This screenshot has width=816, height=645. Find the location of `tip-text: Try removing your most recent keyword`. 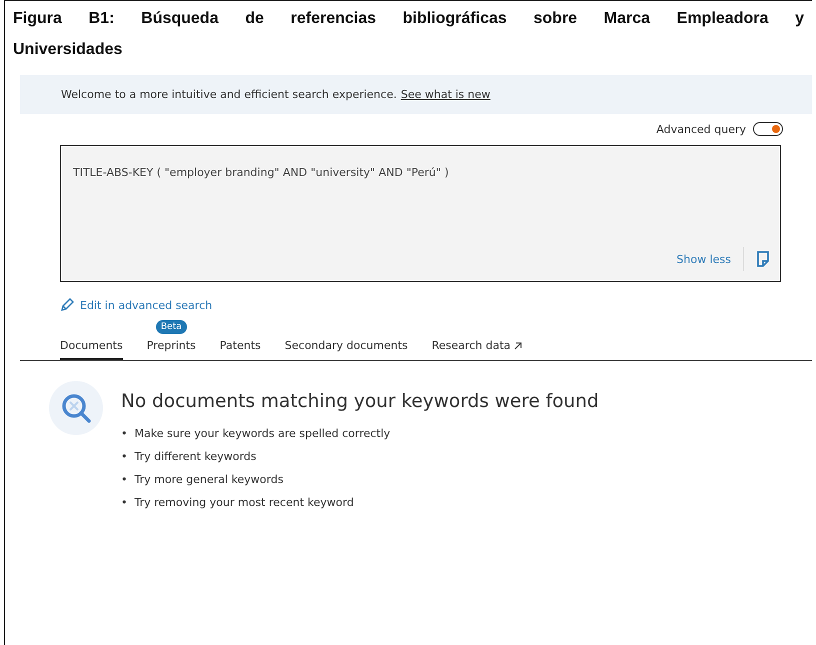

tip-text: Try removing your most recent keyword is located at coordinates (244, 502).